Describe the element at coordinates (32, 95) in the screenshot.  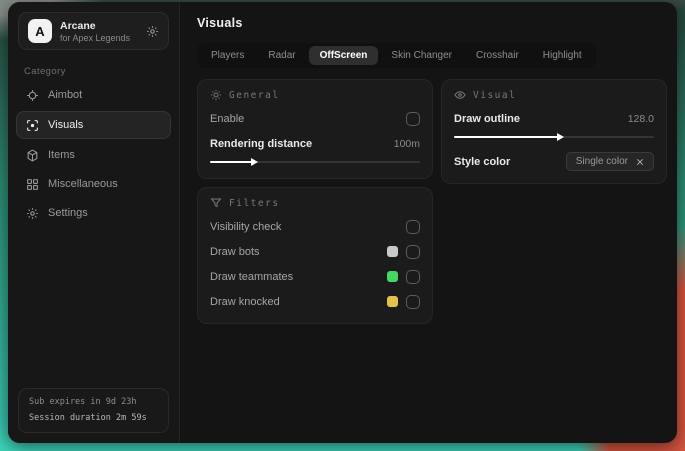
I see `crosshair-icon` at that location.